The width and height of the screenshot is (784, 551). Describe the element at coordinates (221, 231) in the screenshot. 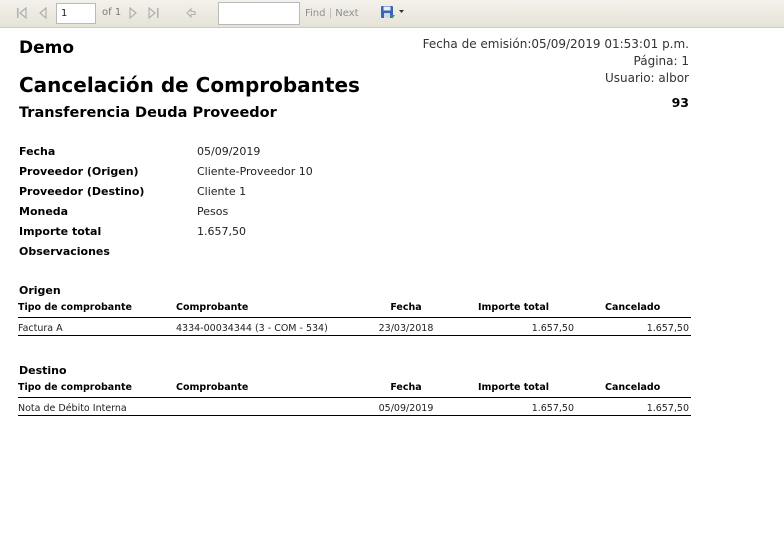

I see `field-value: 1.657,50` at that location.